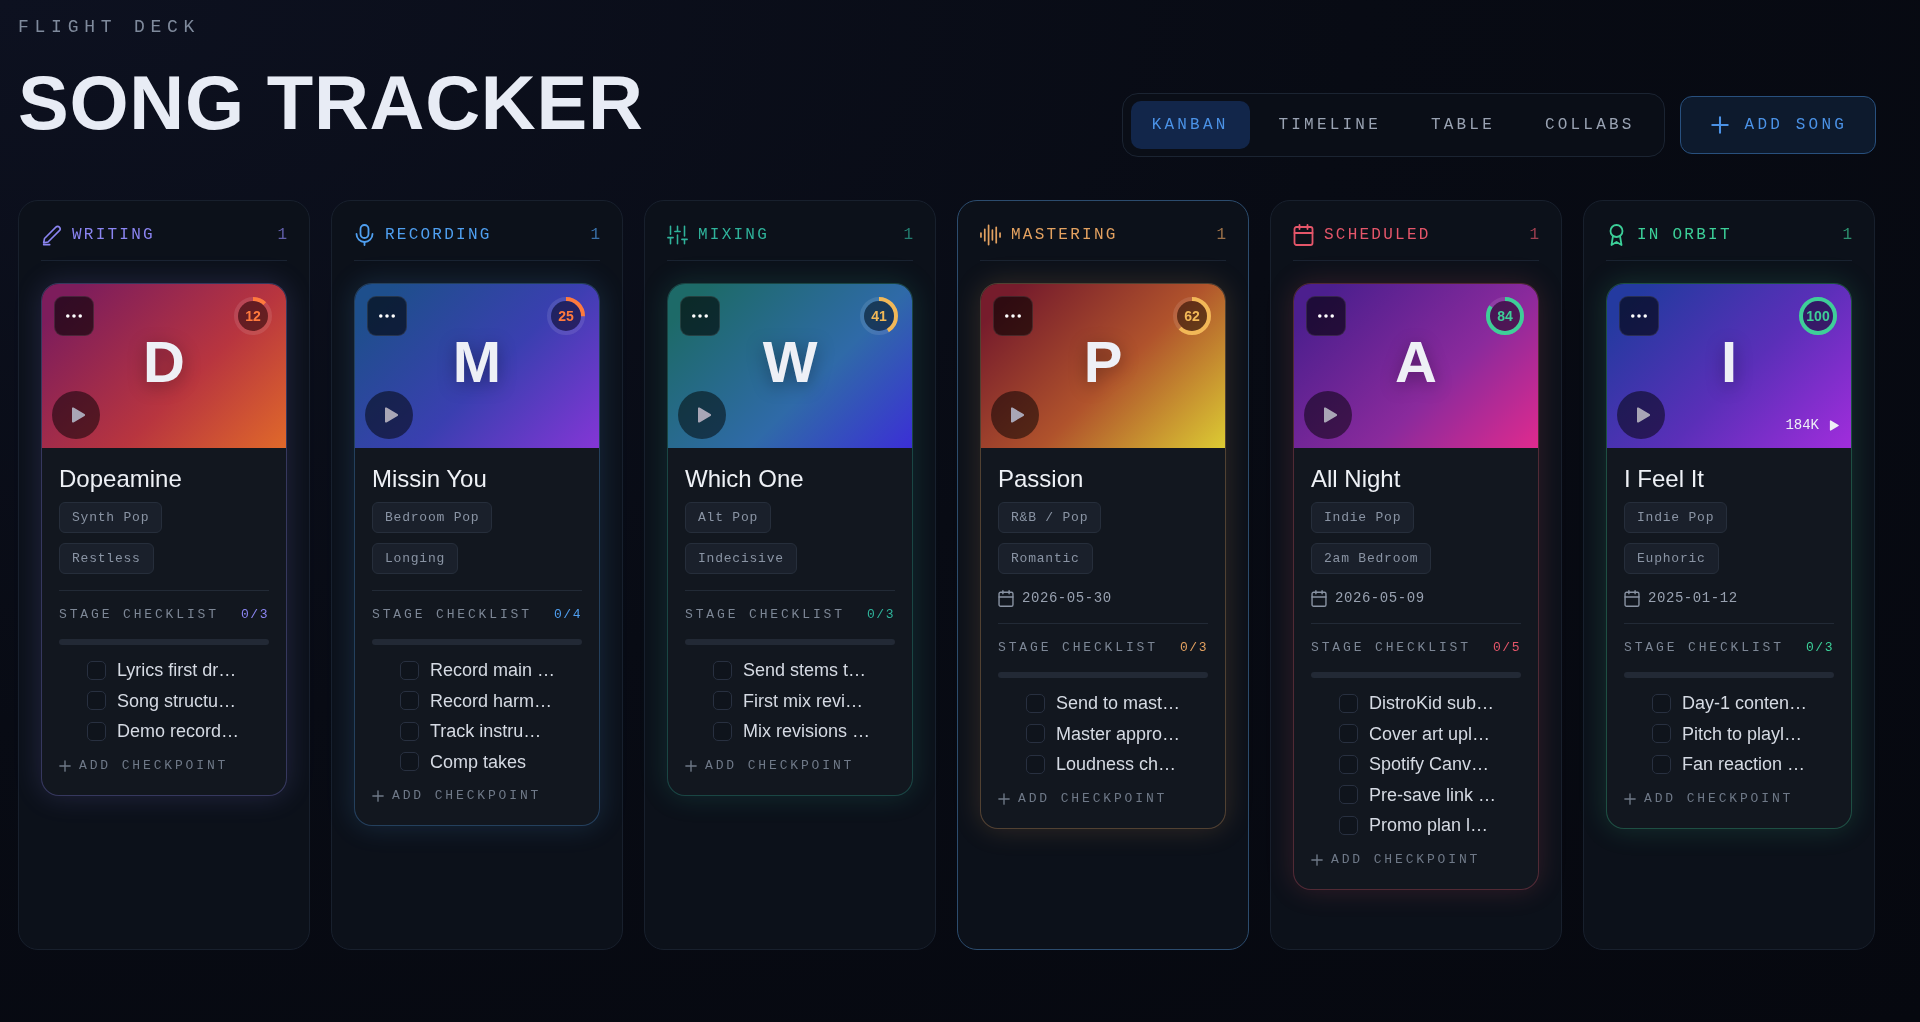 The width and height of the screenshot is (1920, 1022). Describe the element at coordinates (432, 517) in the screenshot. I see `tag: Bedroom Pop` at that location.